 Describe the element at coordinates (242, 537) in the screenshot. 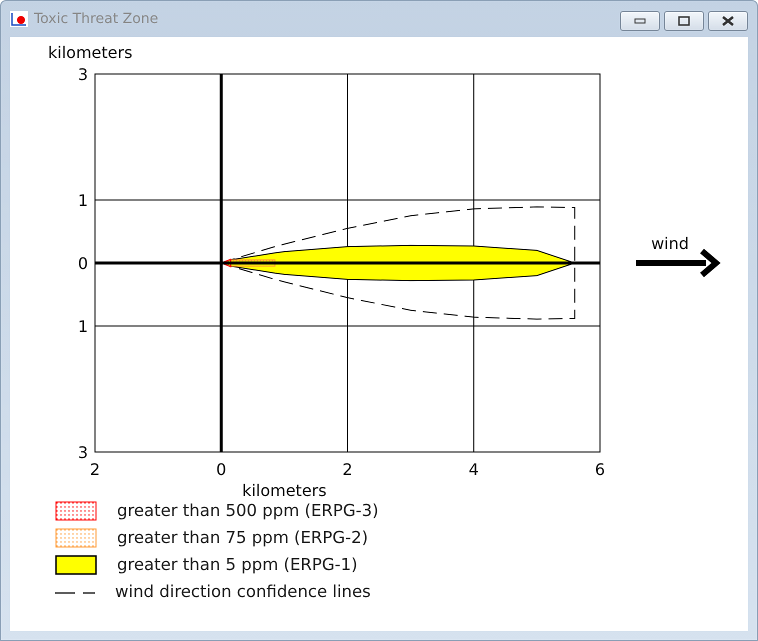

I see `legend-label: greater than 75 ppm (ERPG-2)` at that location.